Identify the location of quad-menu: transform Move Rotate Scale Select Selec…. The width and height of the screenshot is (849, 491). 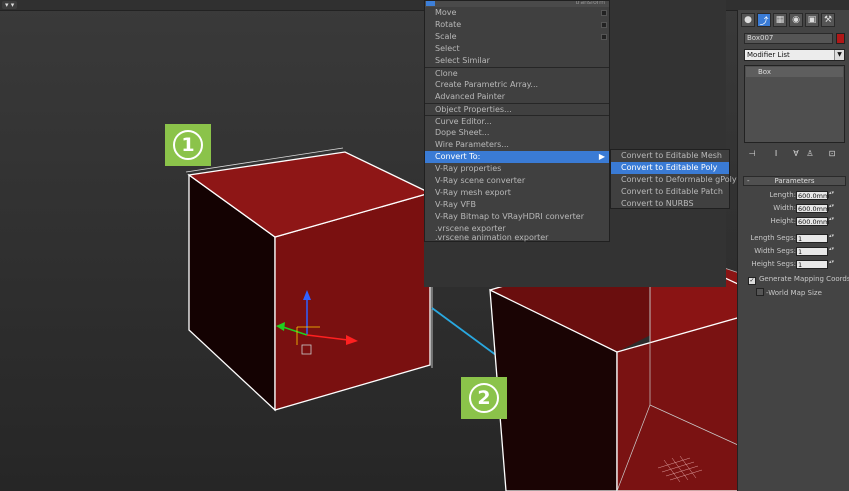
(517, 121).